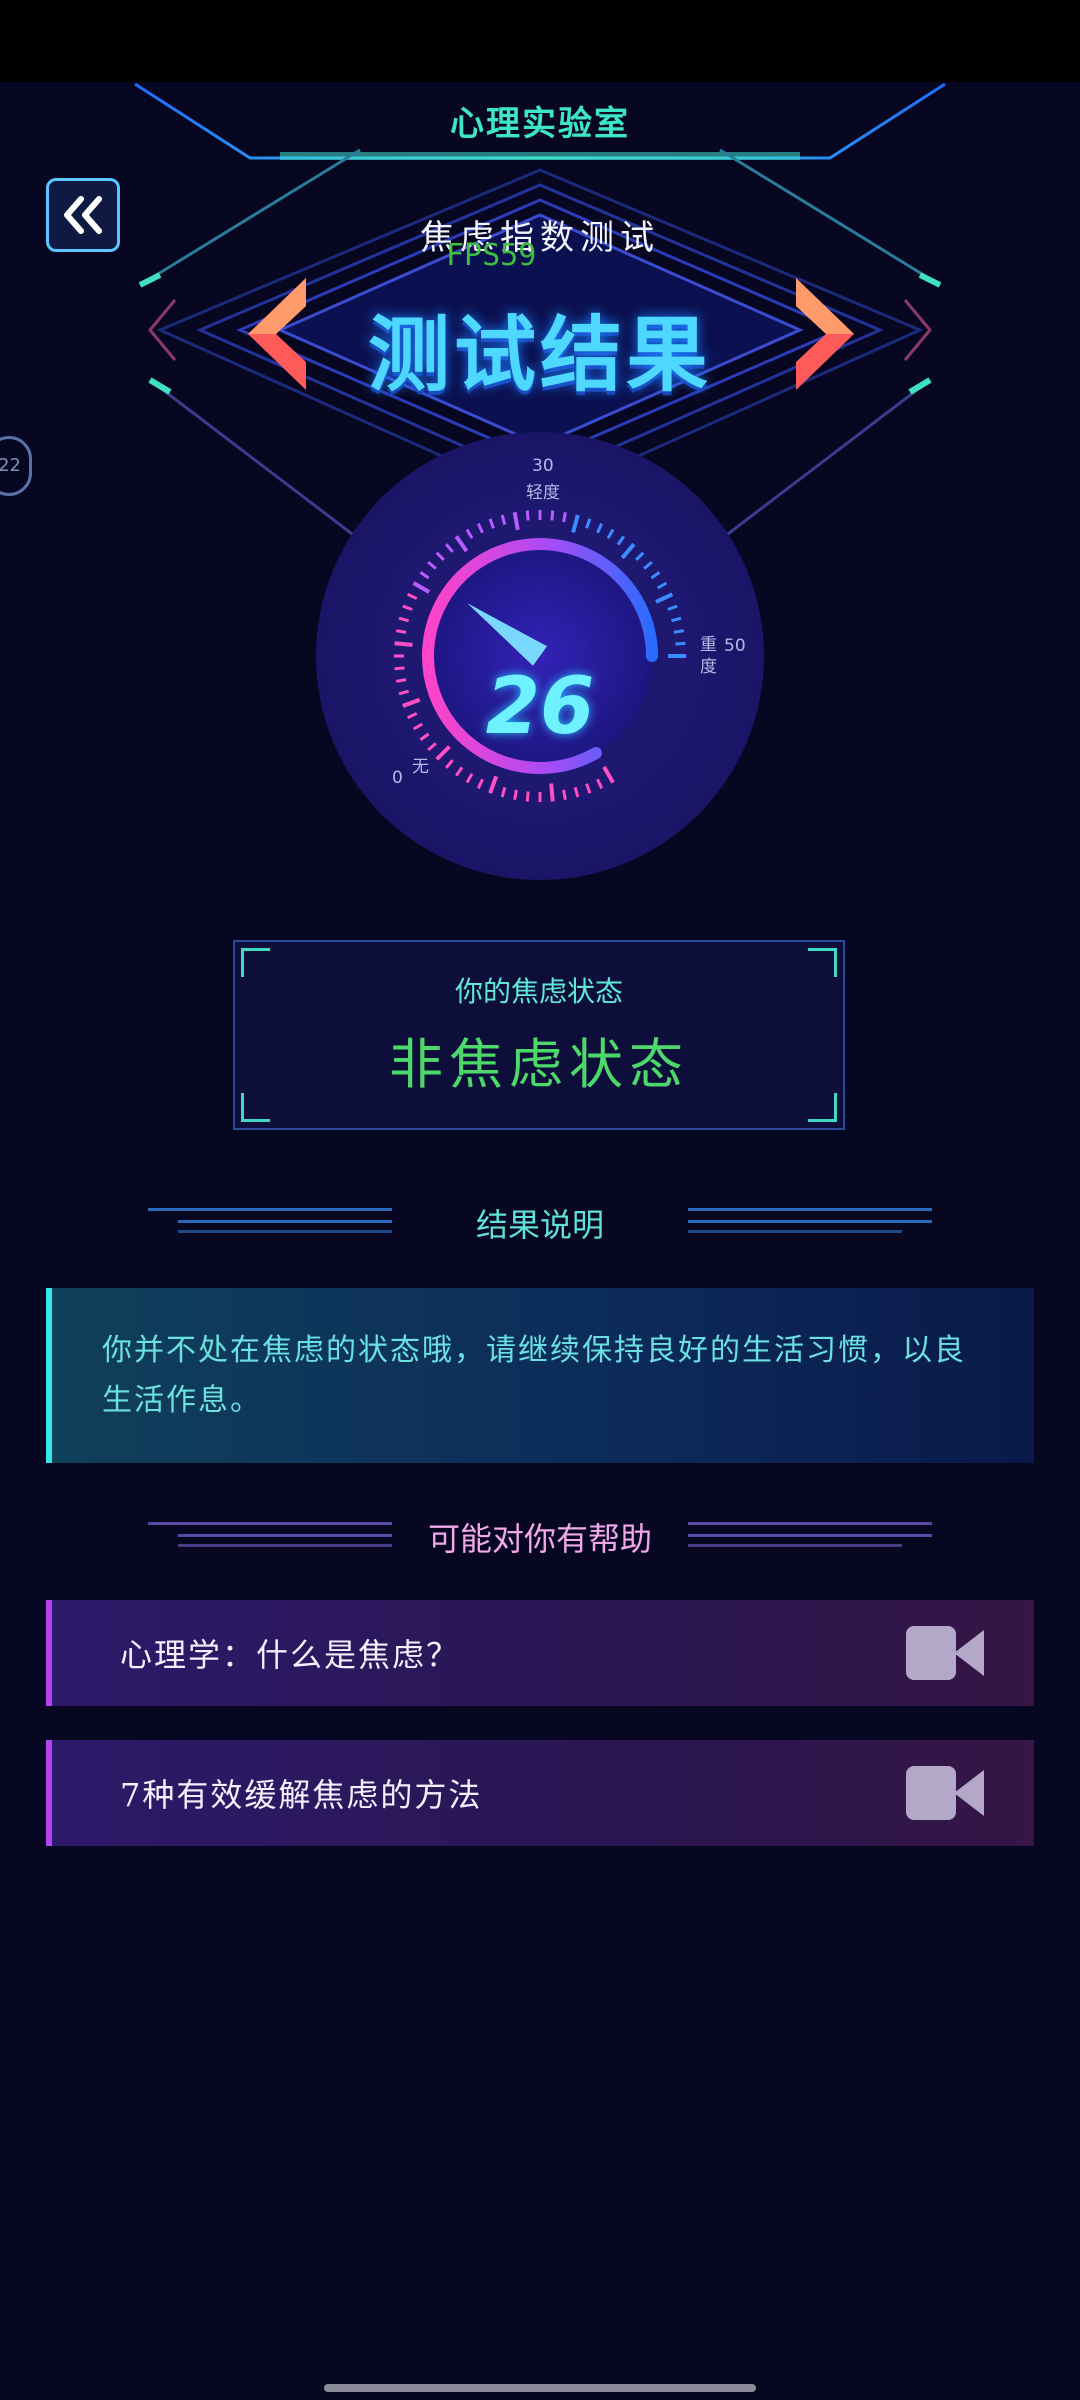 This screenshot has height=2400, width=1080. What do you see at coordinates (301, 1795) in the screenshot?
I see `help-item-label: 7种有效缓解焦虑的方法` at bounding box center [301, 1795].